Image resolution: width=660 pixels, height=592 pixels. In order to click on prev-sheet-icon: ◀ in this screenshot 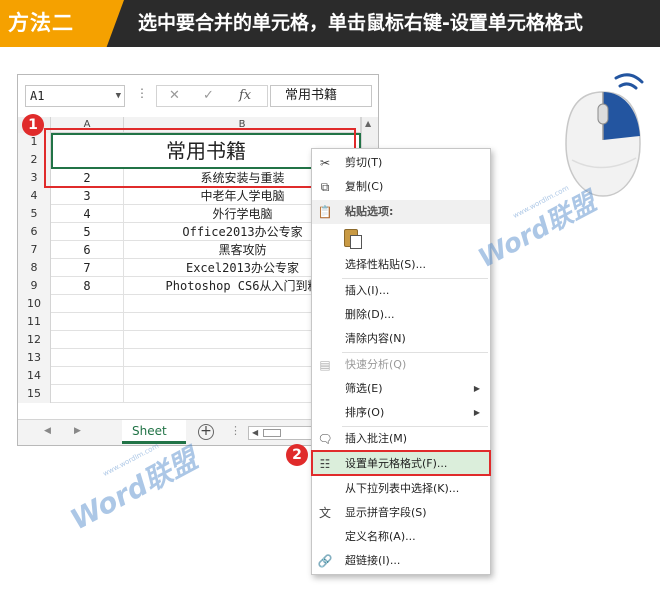, I will do `click(47, 431)`.